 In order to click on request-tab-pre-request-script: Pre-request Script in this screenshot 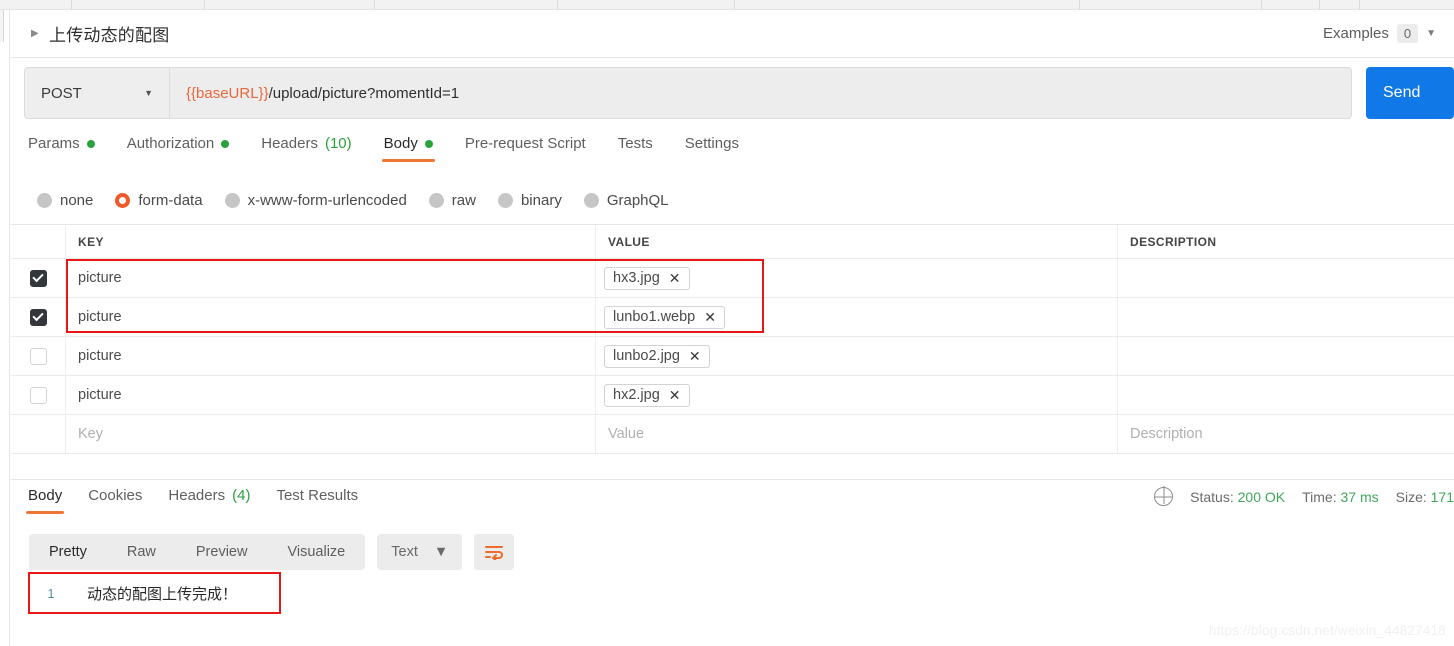, I will do `click(525, 148)`.